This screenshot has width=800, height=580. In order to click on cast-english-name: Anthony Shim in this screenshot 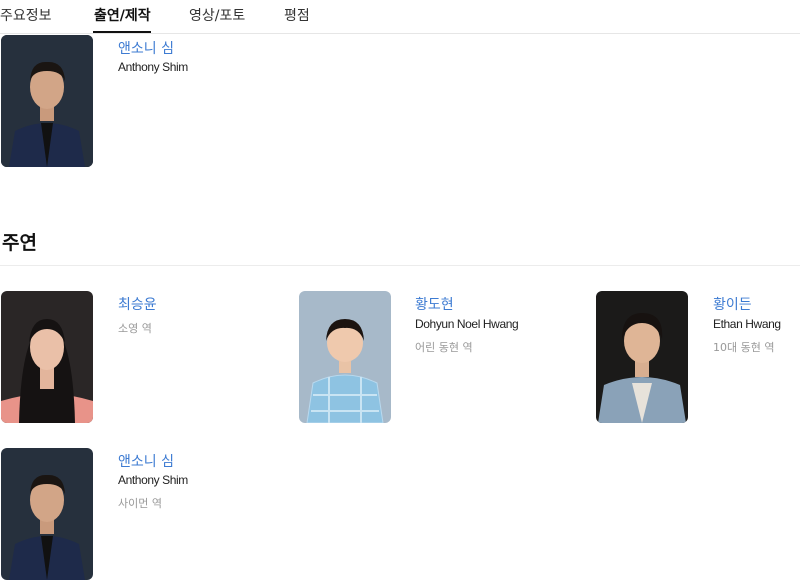, I will do `click(153, 480)`.